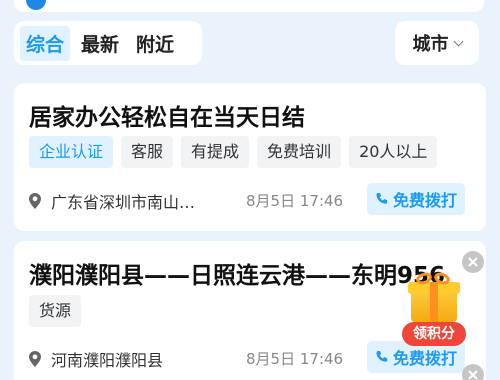  I want to click on tag: 20人以上, so click(393, 152).